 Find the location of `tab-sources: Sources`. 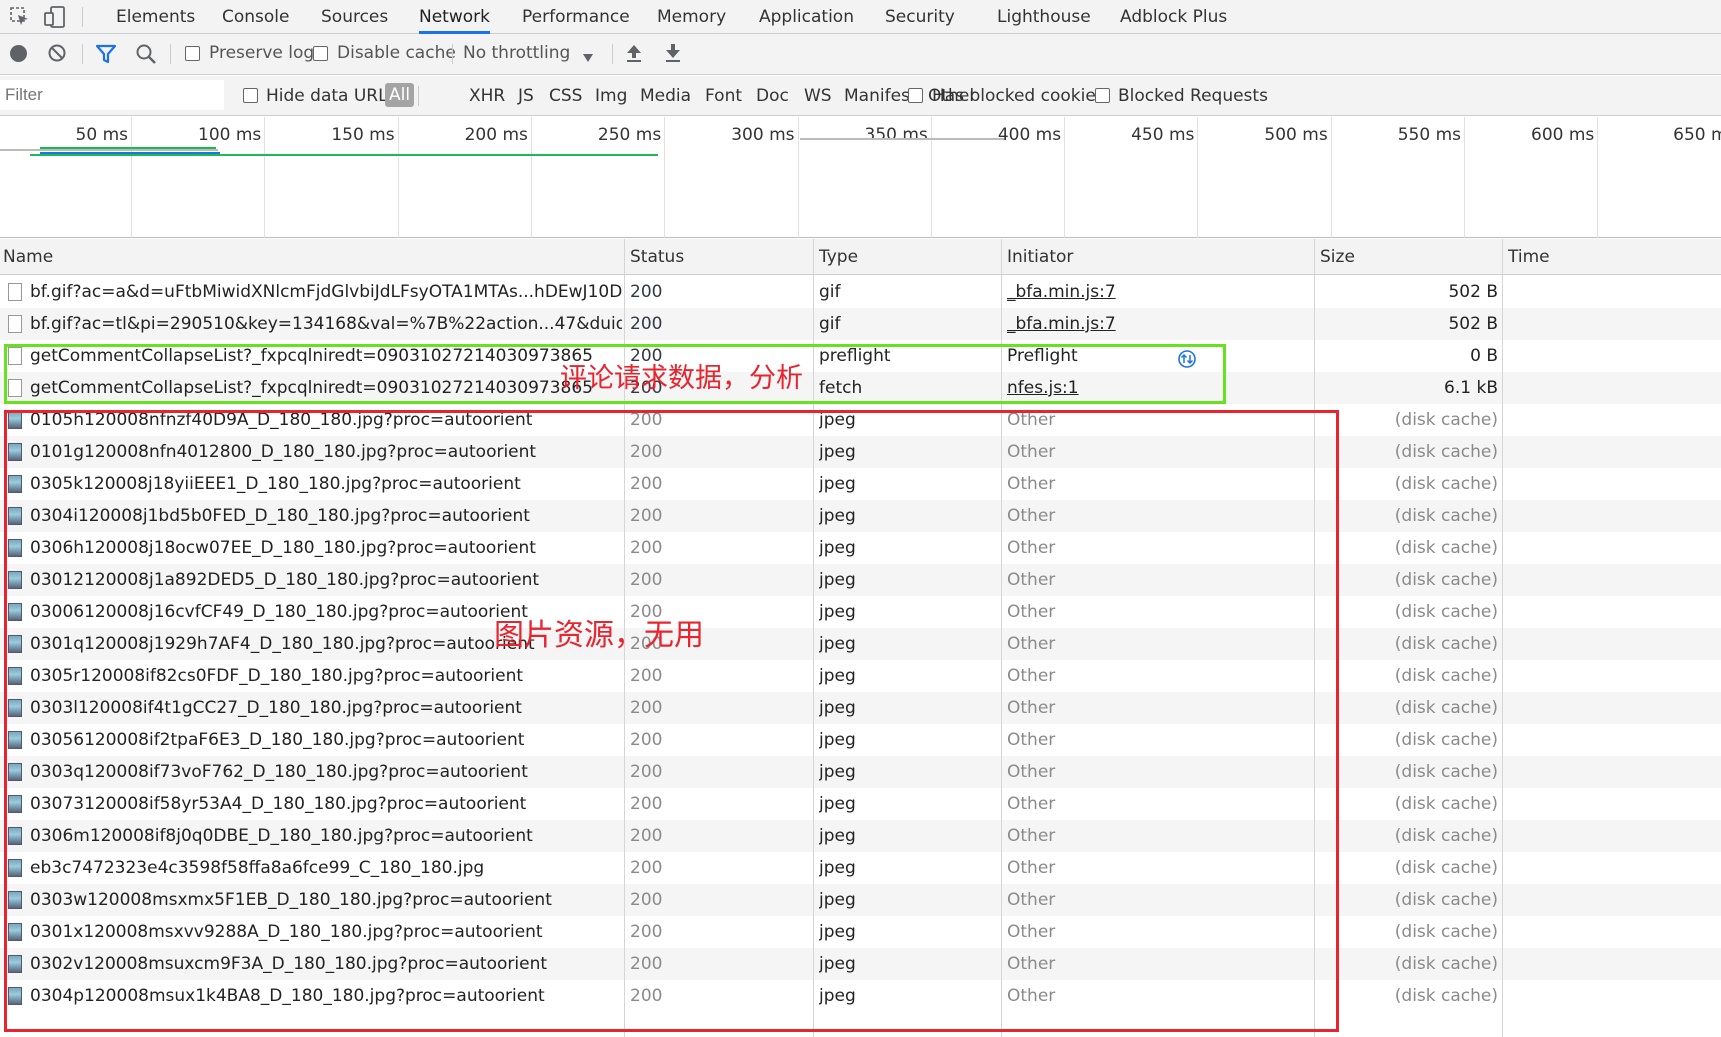

tab-sources: Sources is located at coordinates (354, 17).